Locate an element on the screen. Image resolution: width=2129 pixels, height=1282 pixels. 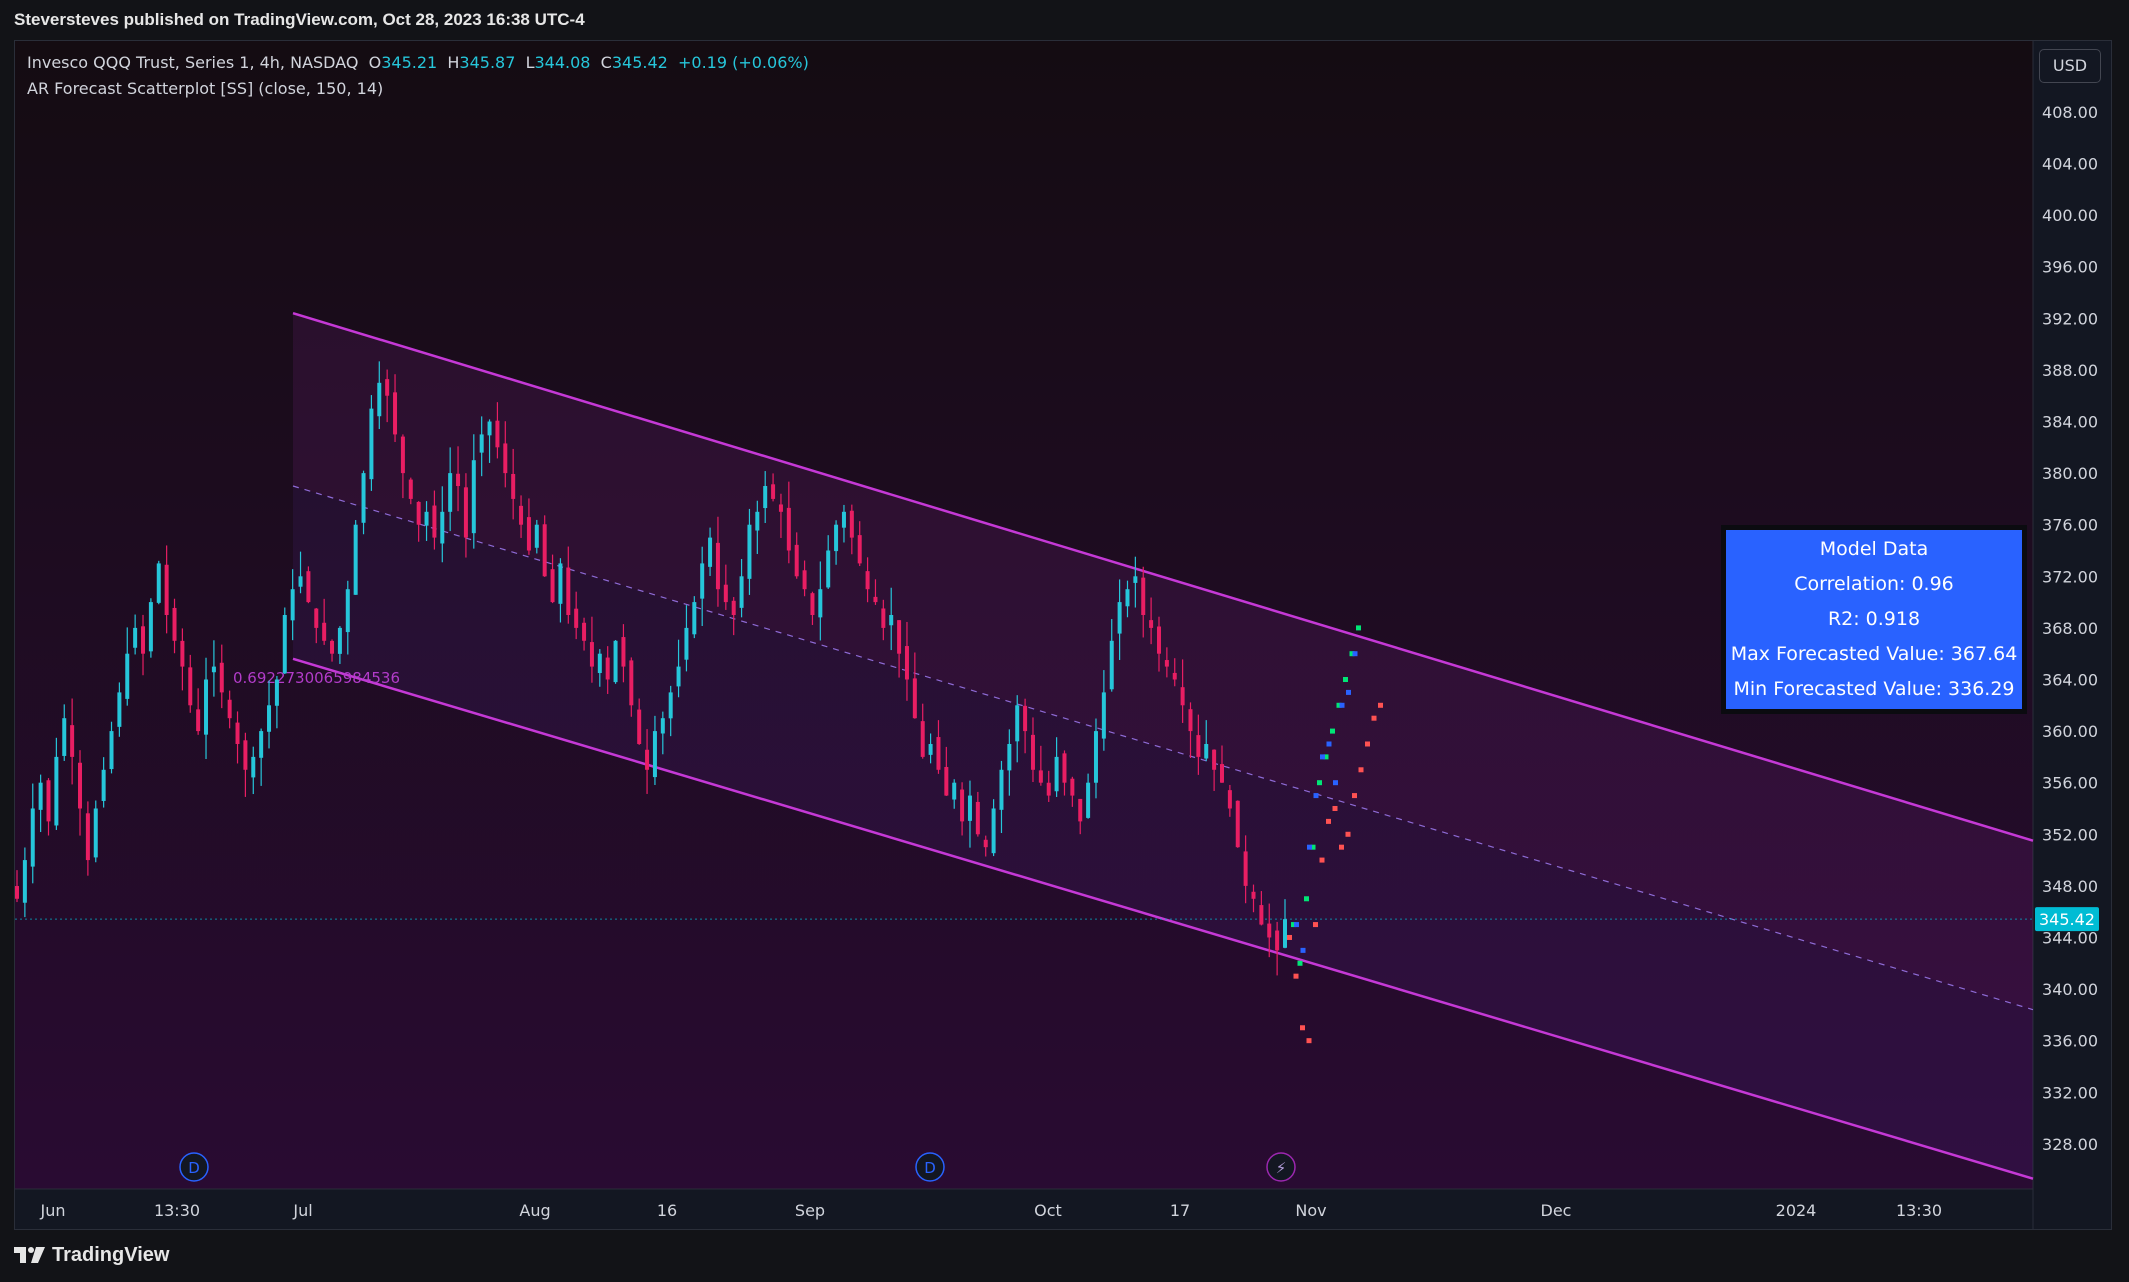
price-tick-label: 388.00 is located at coordinates (2070, 370).